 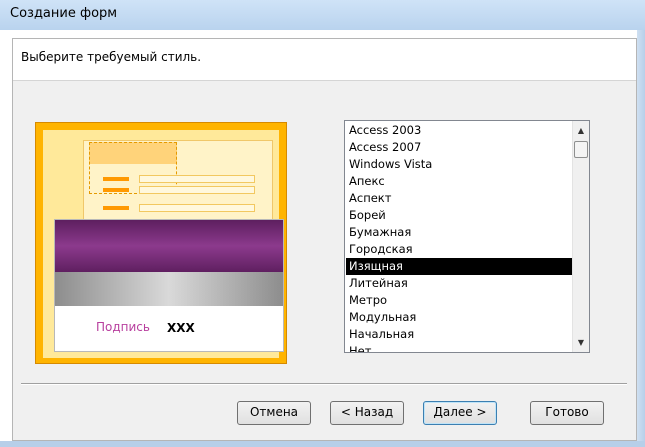 I want to click on style-list-item: Начальная, so click(x=459, y=334).